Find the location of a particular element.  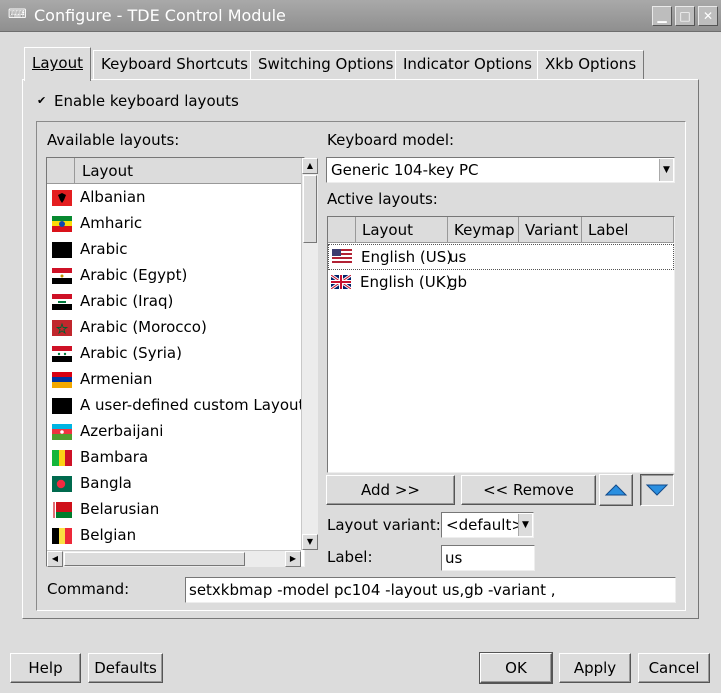

tab-xkb-options-label: Xkb Options is located at coordinates (591, 64).